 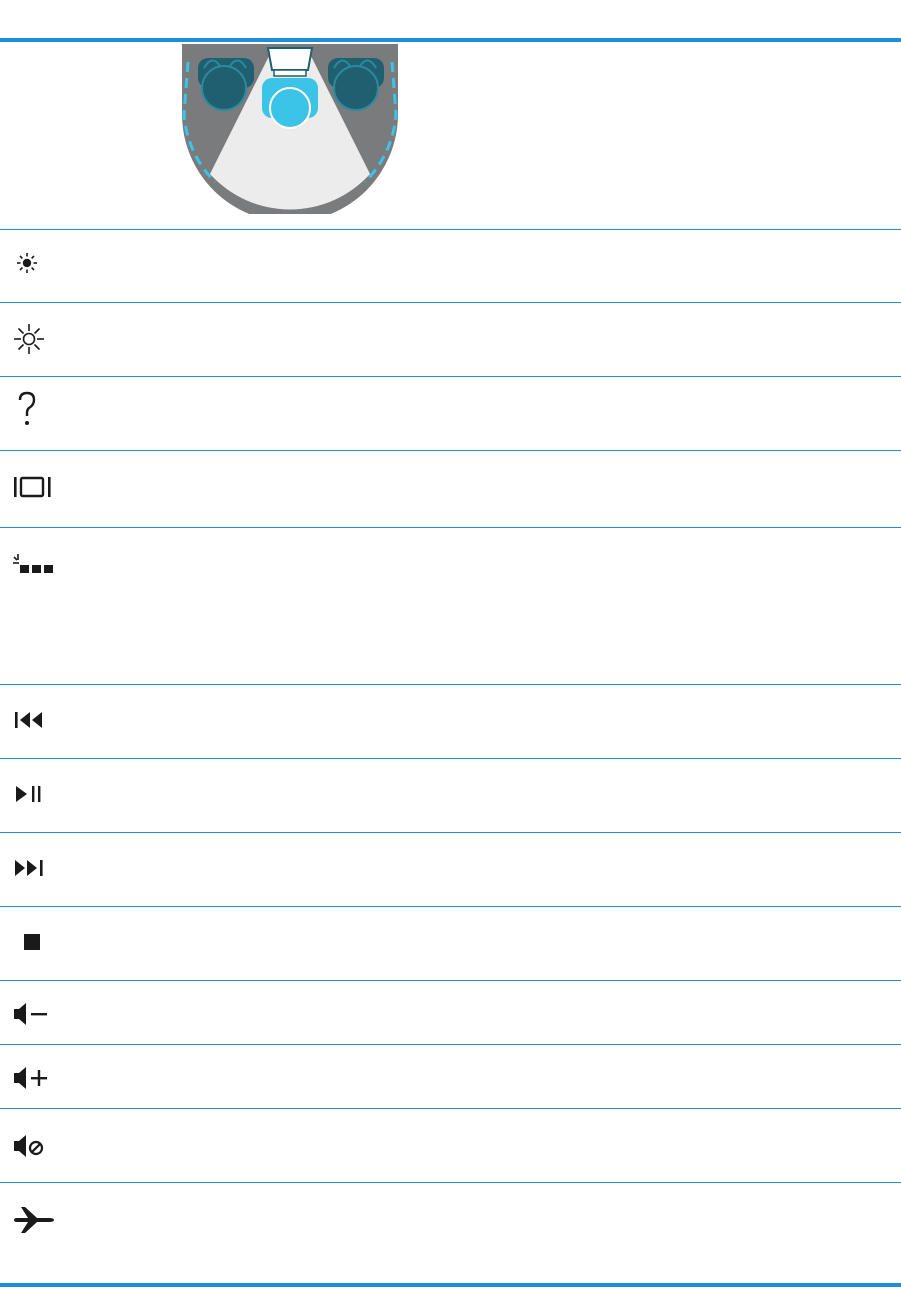 I want to click on mute-icon, so click(x=35, y=1146).